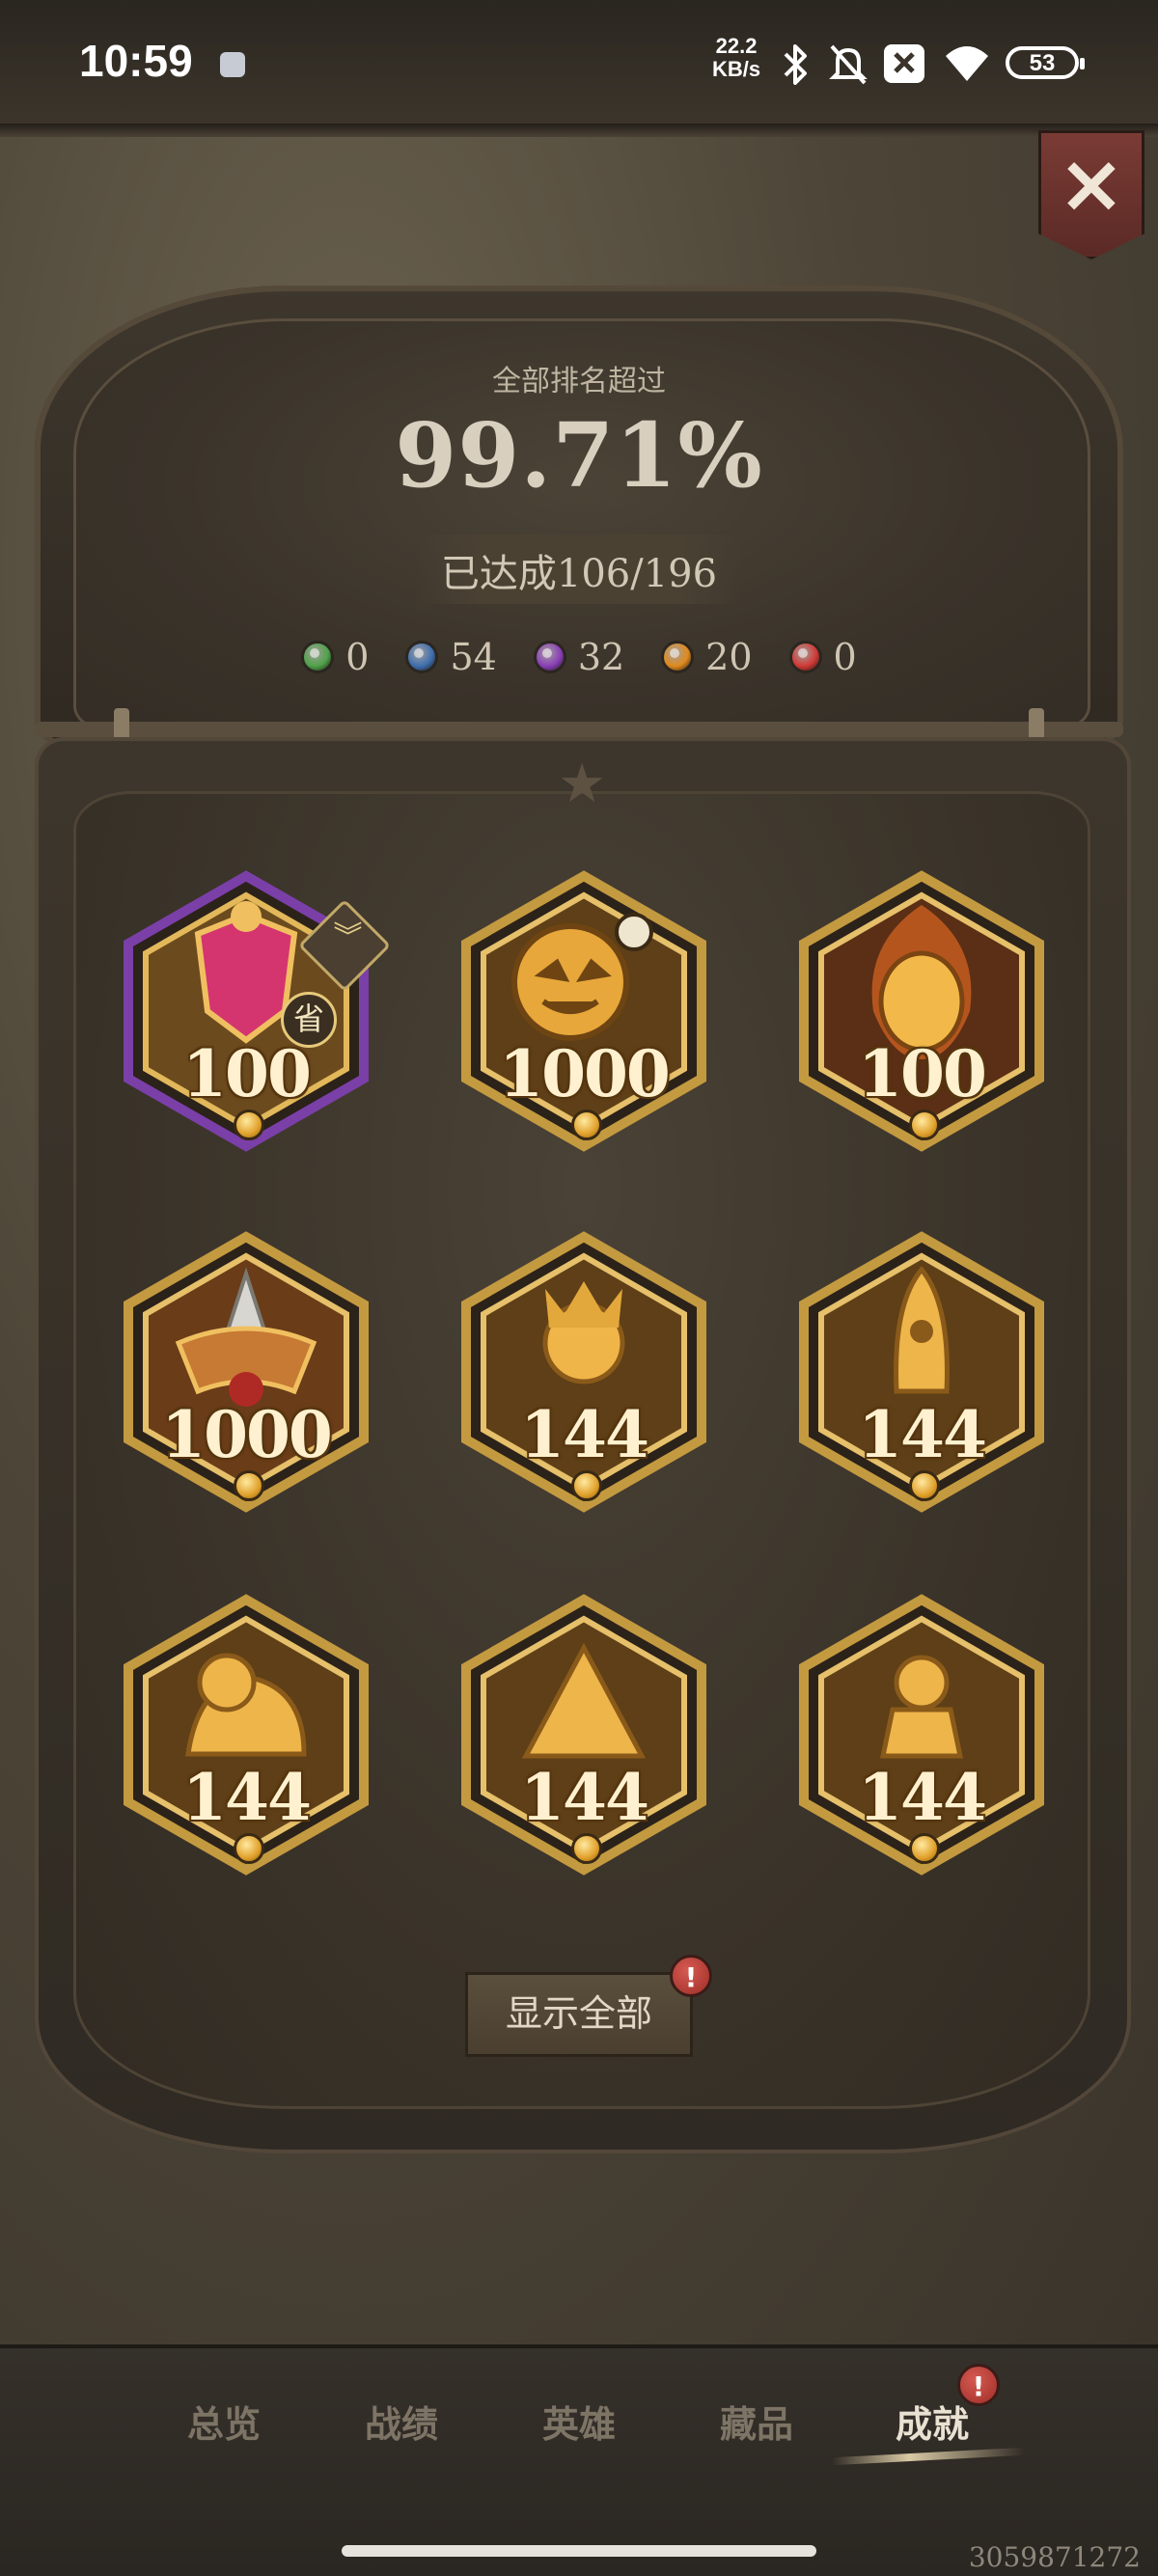  What do you see at coordinates (318, 657) in the screenshot?
I see `green-gem-icon` at bounding box center [318, 657].